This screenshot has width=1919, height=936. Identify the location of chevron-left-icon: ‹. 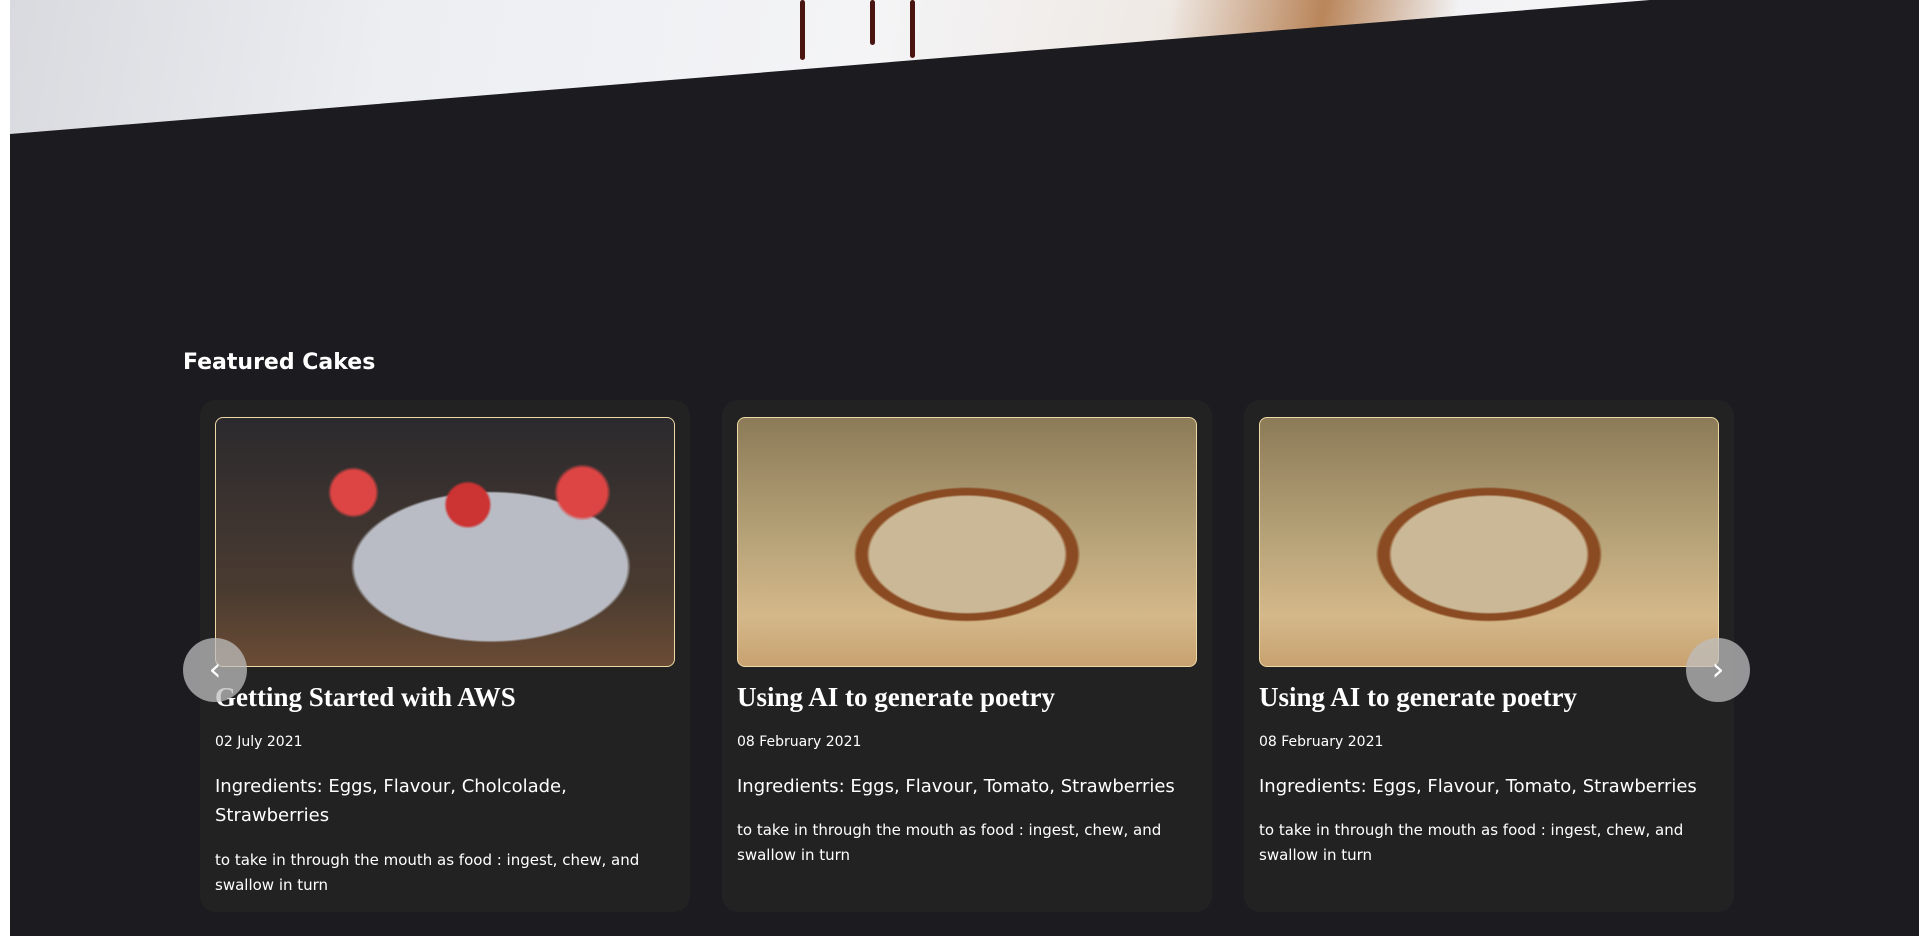
(215, 669).